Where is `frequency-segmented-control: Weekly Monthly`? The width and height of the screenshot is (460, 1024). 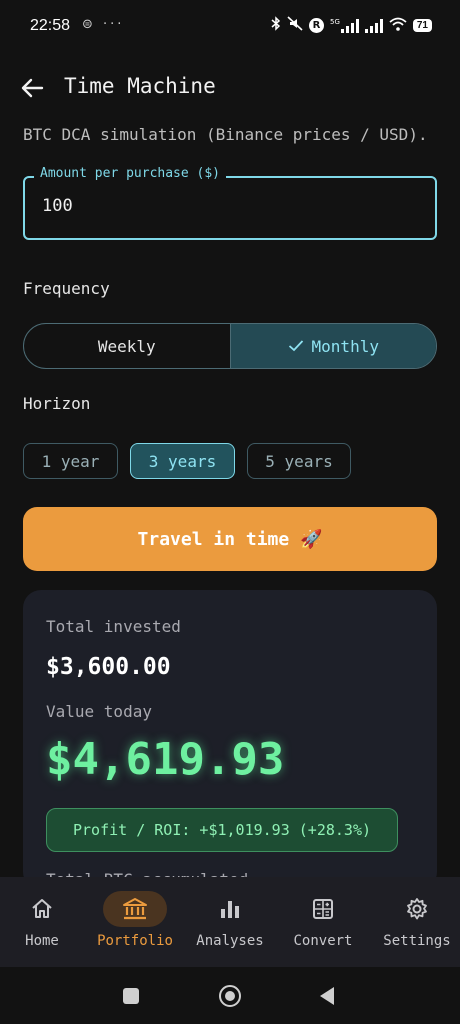 frequency-segmented-control: Weekly Monthly is located at coordinates (230, 346).